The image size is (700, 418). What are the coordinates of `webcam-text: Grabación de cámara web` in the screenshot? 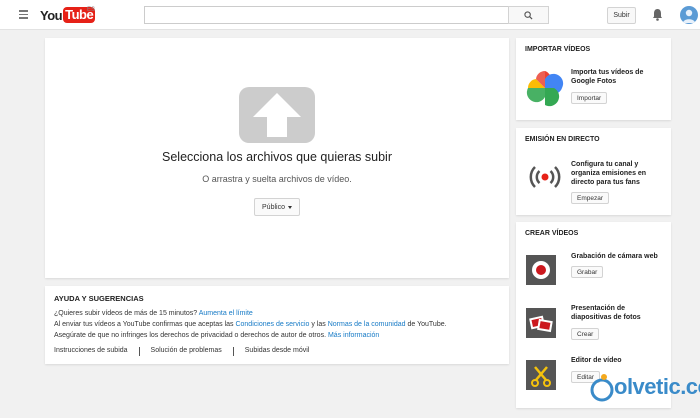 It's located at (614, 256).